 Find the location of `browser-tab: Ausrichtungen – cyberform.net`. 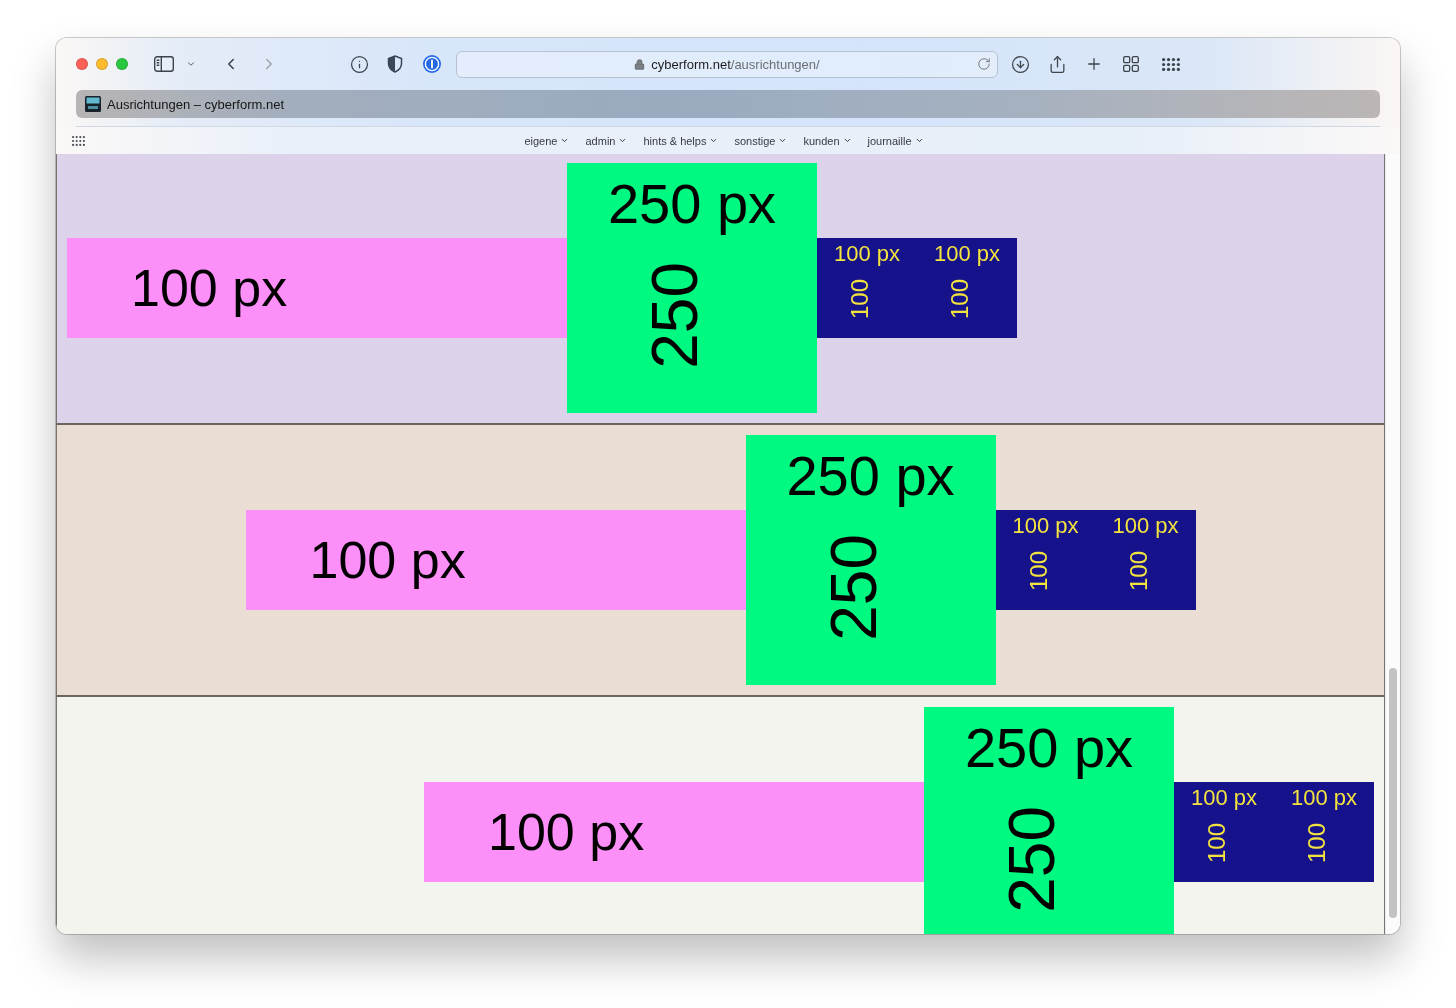

browser-tab: Ausrichtungen – cyberform.net is located at coordinates (728, 104).